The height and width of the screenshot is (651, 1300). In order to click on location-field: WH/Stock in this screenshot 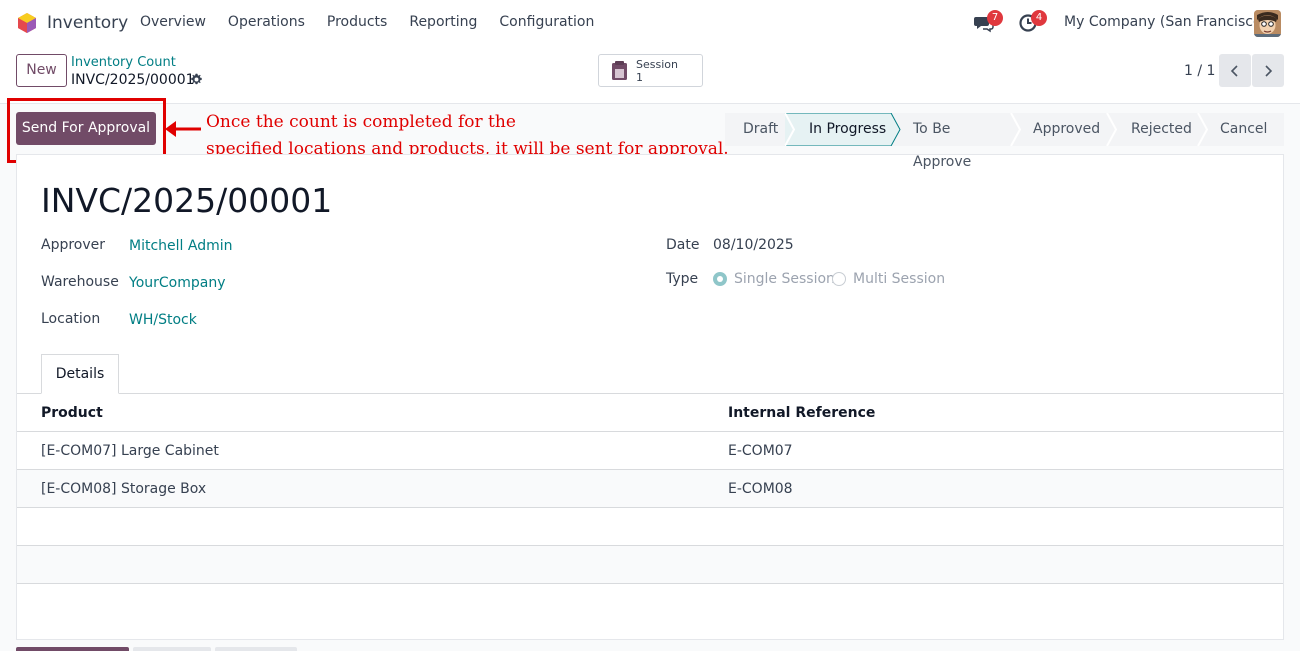, I will do `click(163, 320)`.